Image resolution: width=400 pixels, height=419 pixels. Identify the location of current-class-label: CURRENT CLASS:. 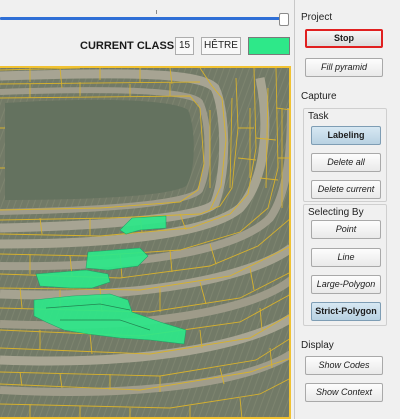
(129, 46).